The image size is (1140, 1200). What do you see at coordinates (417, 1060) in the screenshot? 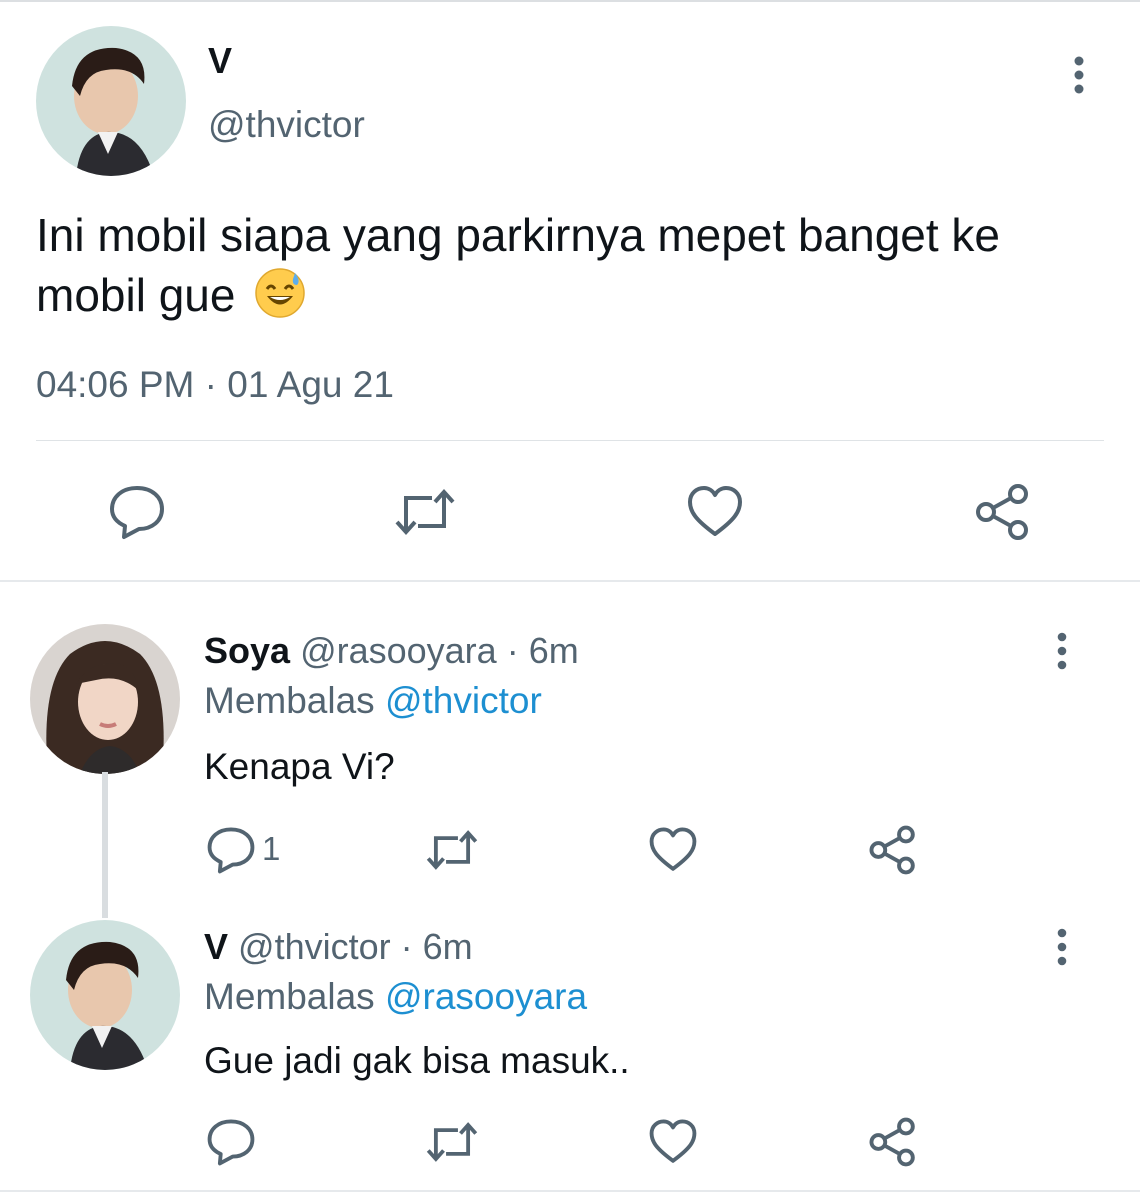
I see `reply-text: Gue jadi gak bisa masuk..` at bounding box center [417, 1060].